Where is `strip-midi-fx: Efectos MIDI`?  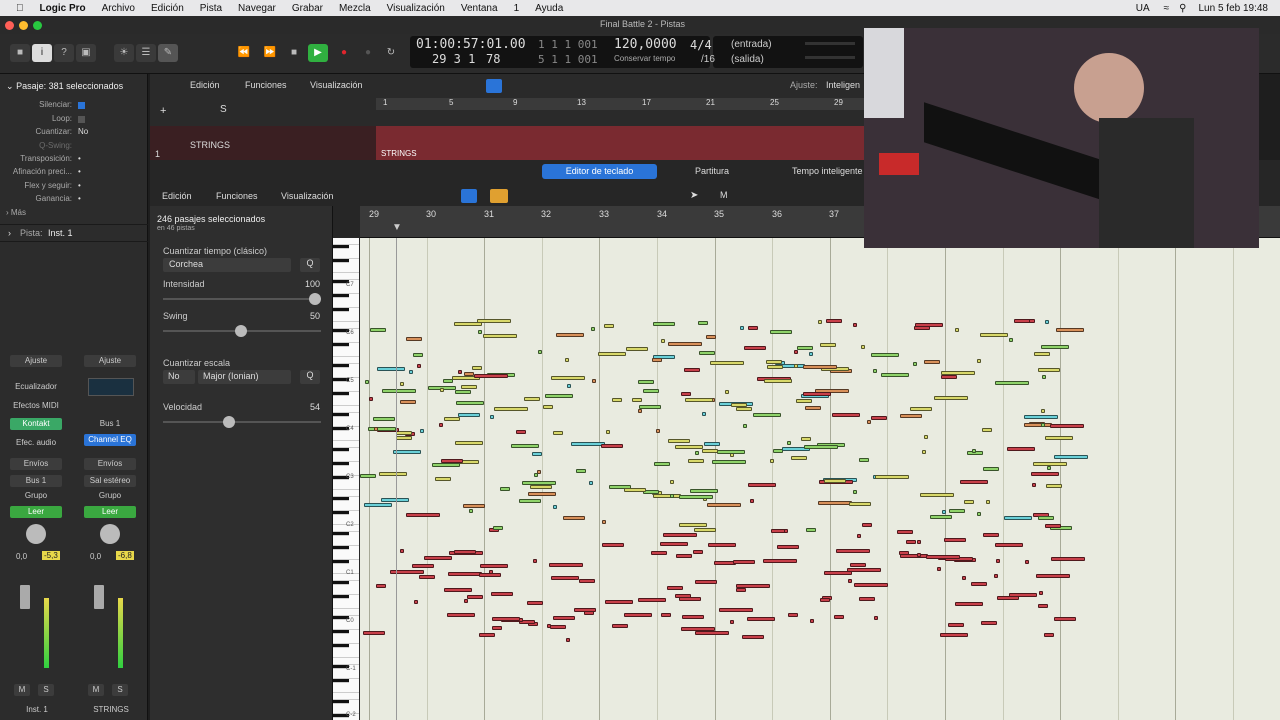 strip-midi-fx: Efectos MIDI is located at coordinates (36, 406).